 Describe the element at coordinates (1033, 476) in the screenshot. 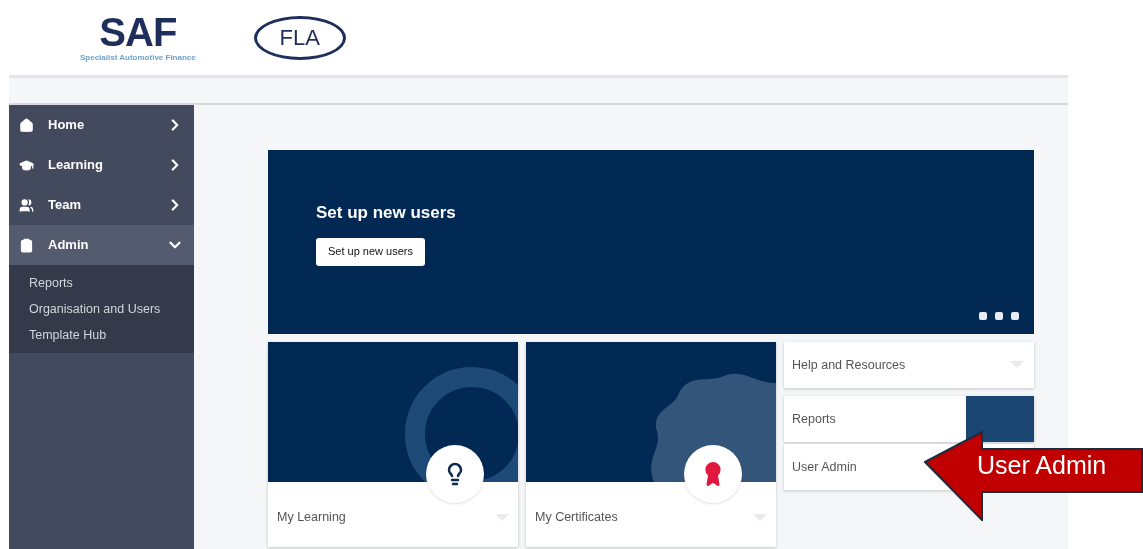

I see `callout-arrow: User Admin` at that location.